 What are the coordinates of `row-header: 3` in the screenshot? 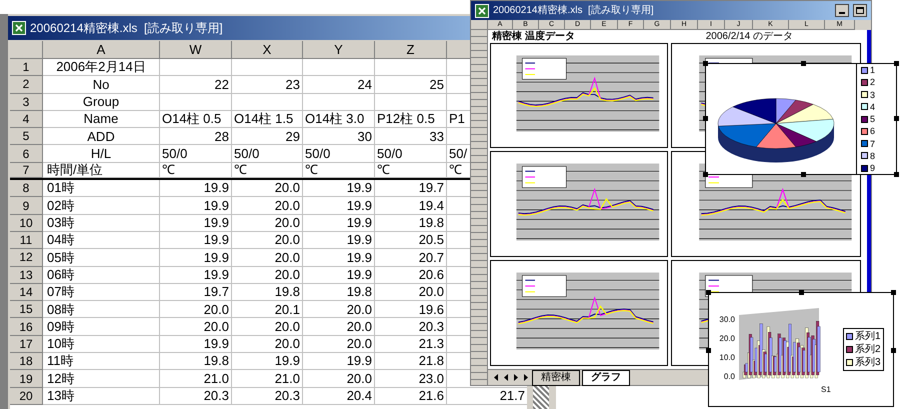 It's located at (26, 102).